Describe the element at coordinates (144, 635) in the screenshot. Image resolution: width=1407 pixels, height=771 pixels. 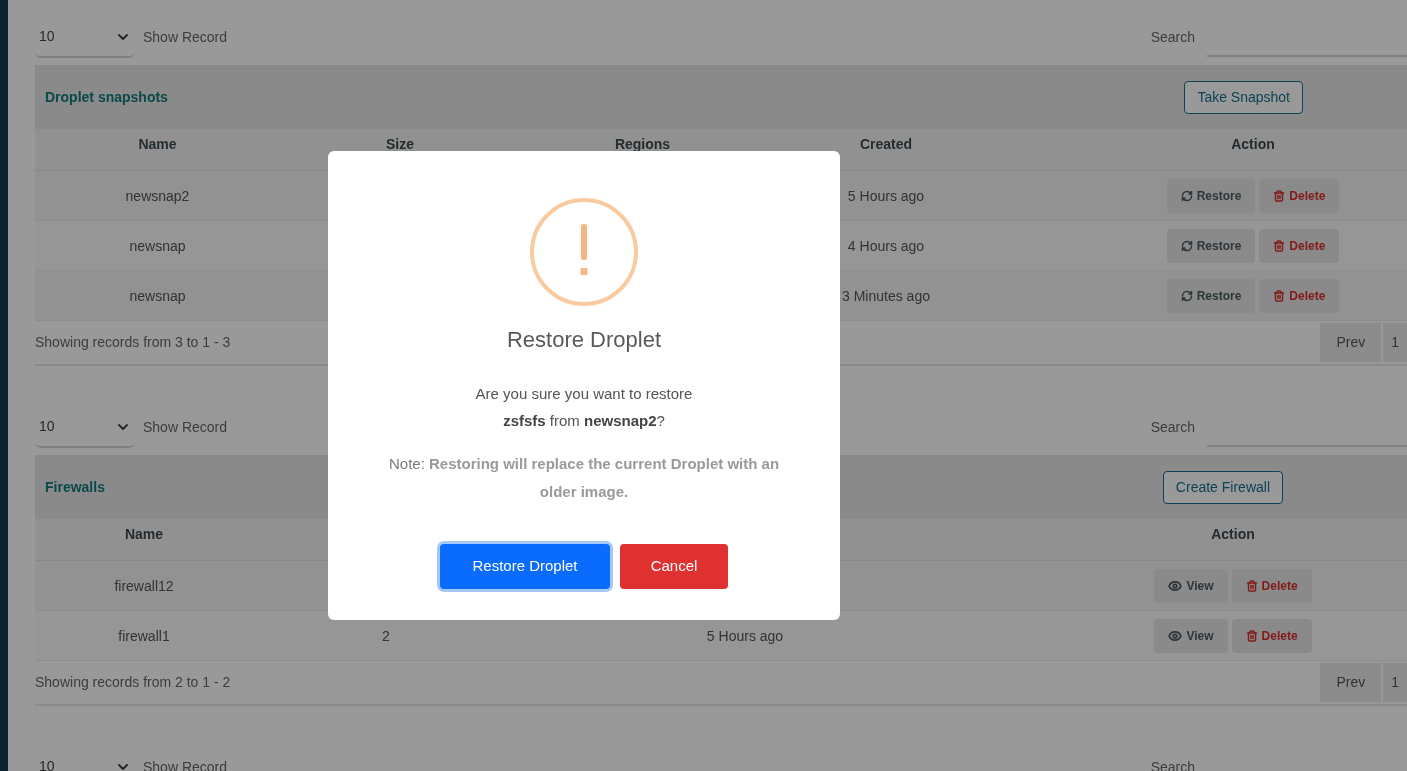
I see `table-cell: firewall1` at that location.